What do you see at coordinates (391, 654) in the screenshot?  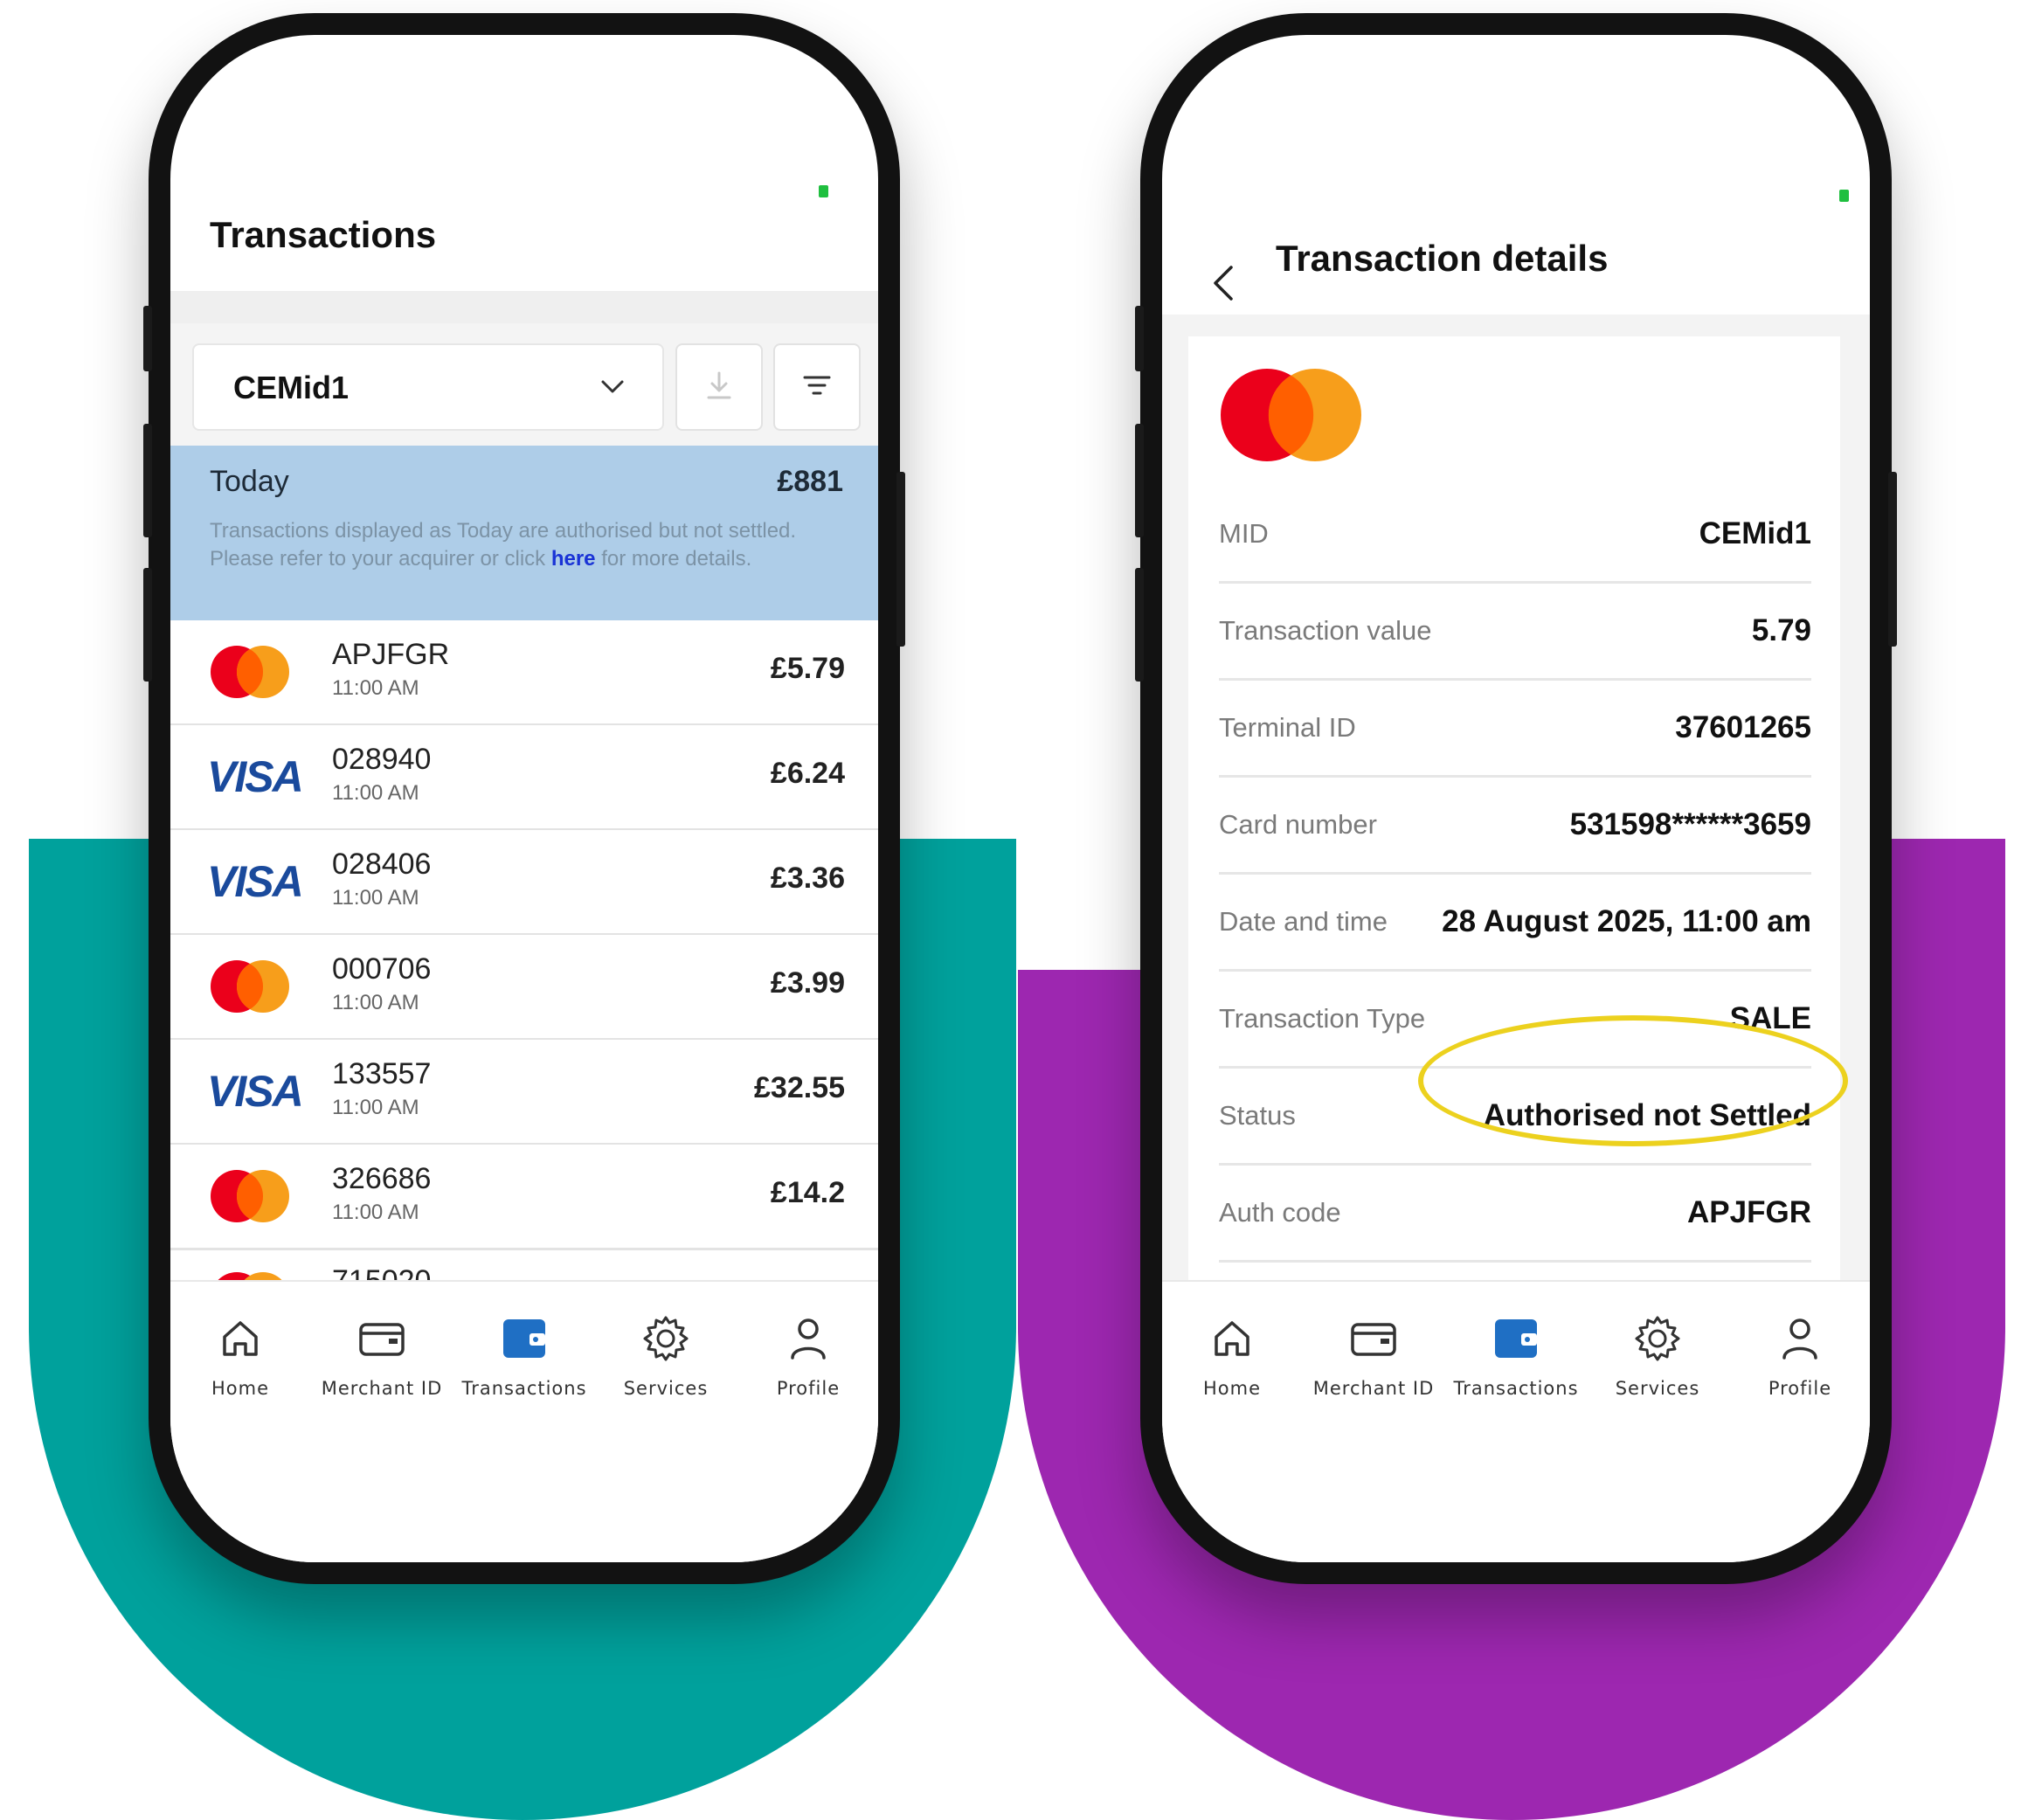 I see `transaction-code: APJFGR` at bounding box center [391, 654].